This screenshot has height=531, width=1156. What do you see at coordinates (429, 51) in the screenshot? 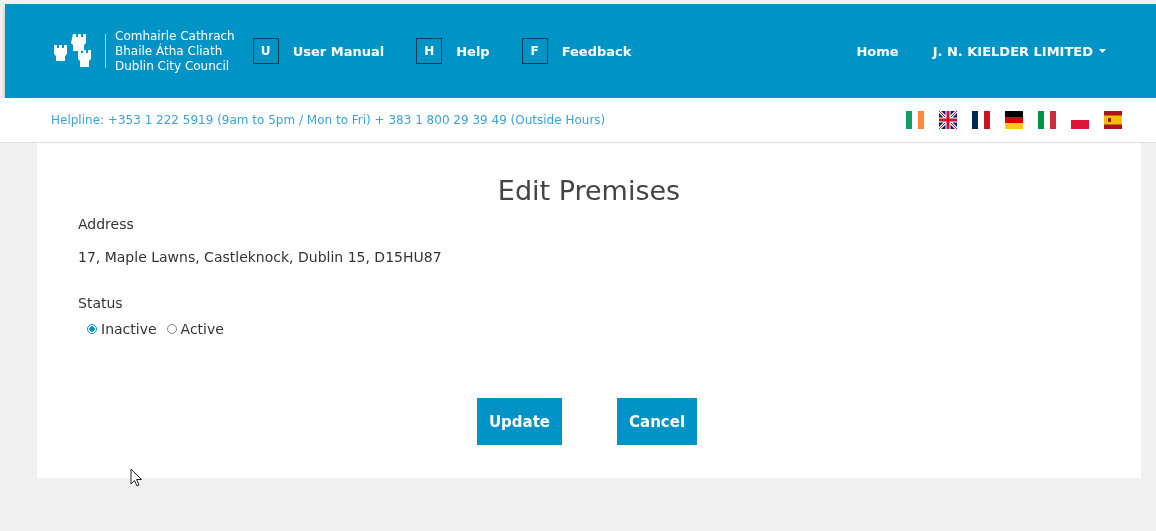
I see `shortcut-key: H` at bounding box center [429, 51].